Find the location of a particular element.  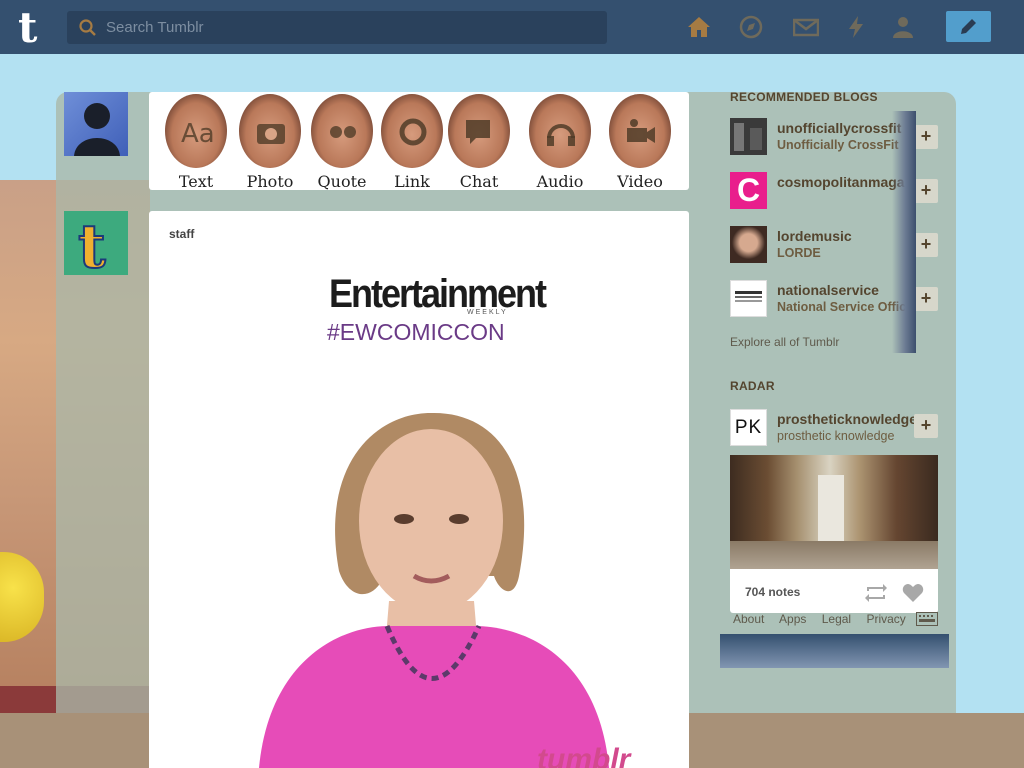

post-hashtag: #EWCOMICCON is located at coordinates (416, 332).